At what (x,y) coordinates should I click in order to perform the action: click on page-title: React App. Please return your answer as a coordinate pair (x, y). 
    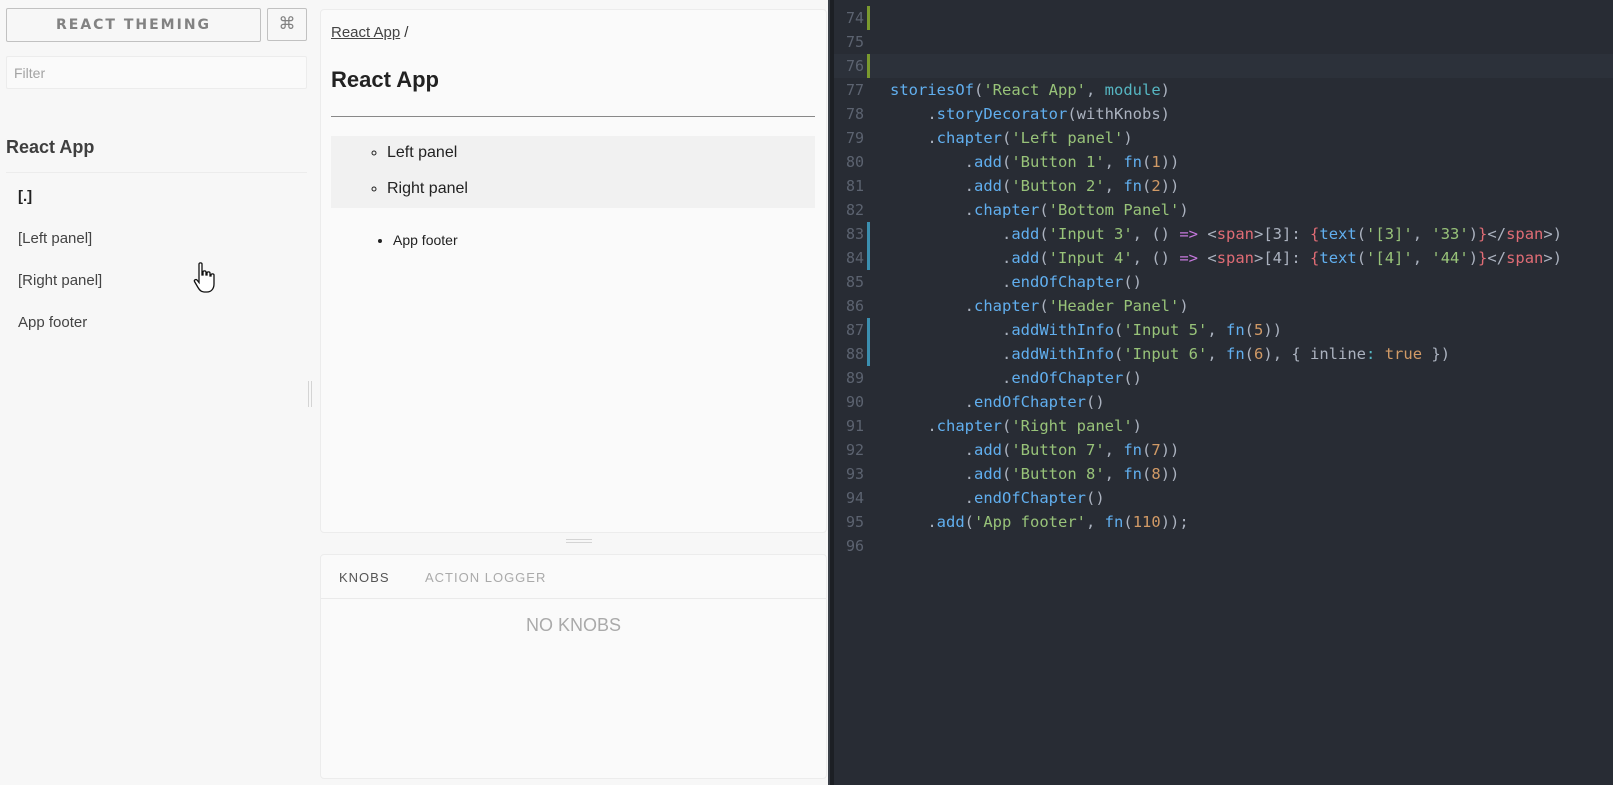
    Looking at the image, I should click on (385, 79).